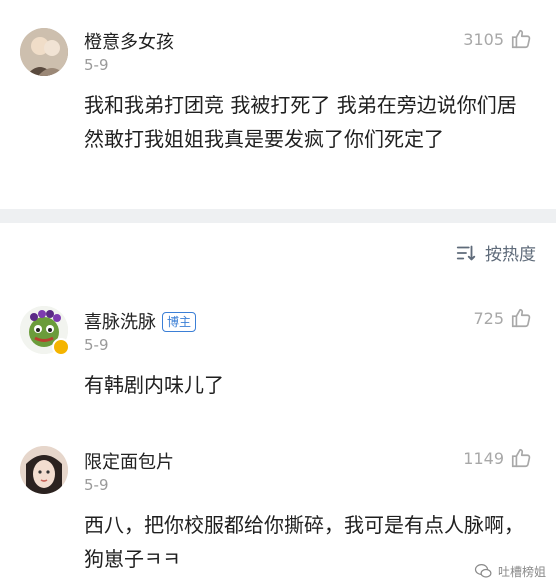  What do you see at coordinates (129, 461) in the screenshot?
I see `username: 限定面包片` at bounding box center [129, 461].